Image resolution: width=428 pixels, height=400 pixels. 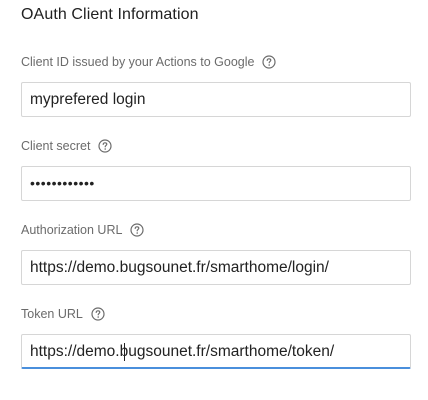 What do you see at coordinates (124, 352) in the screenshot?
I see `text-caret` at bounding box center [124, 352].